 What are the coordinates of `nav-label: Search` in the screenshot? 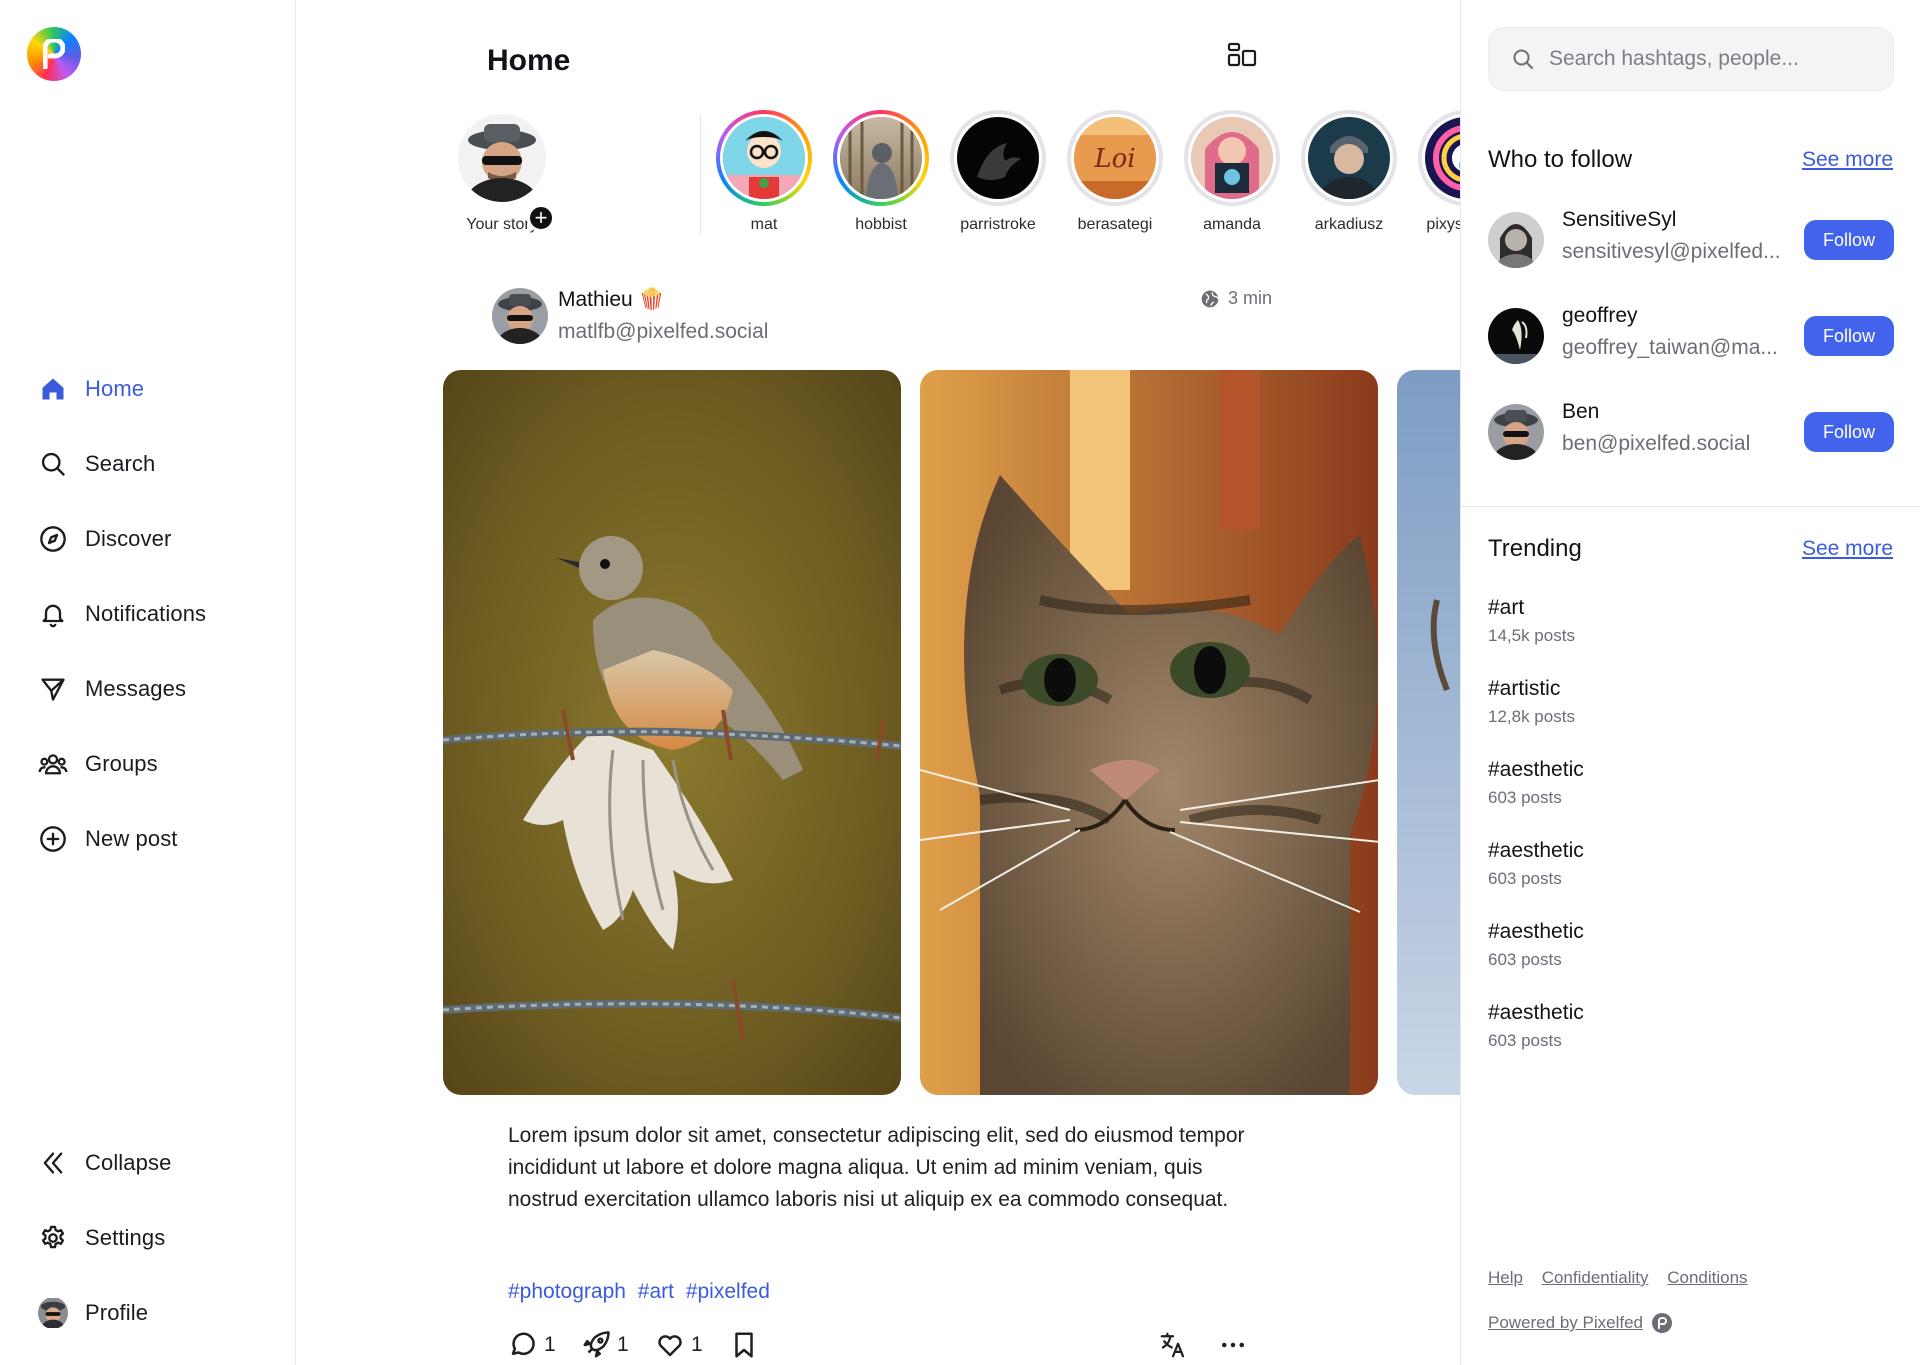 It's located at (120, 463).